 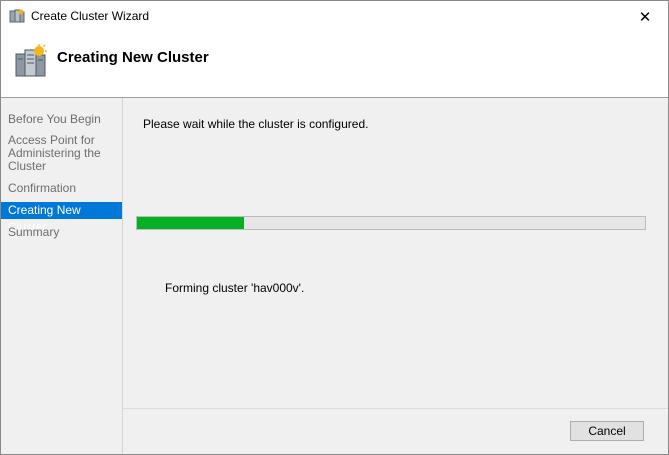 I want to click on wizard-footer: Cancel, so click(x=395, y=431).